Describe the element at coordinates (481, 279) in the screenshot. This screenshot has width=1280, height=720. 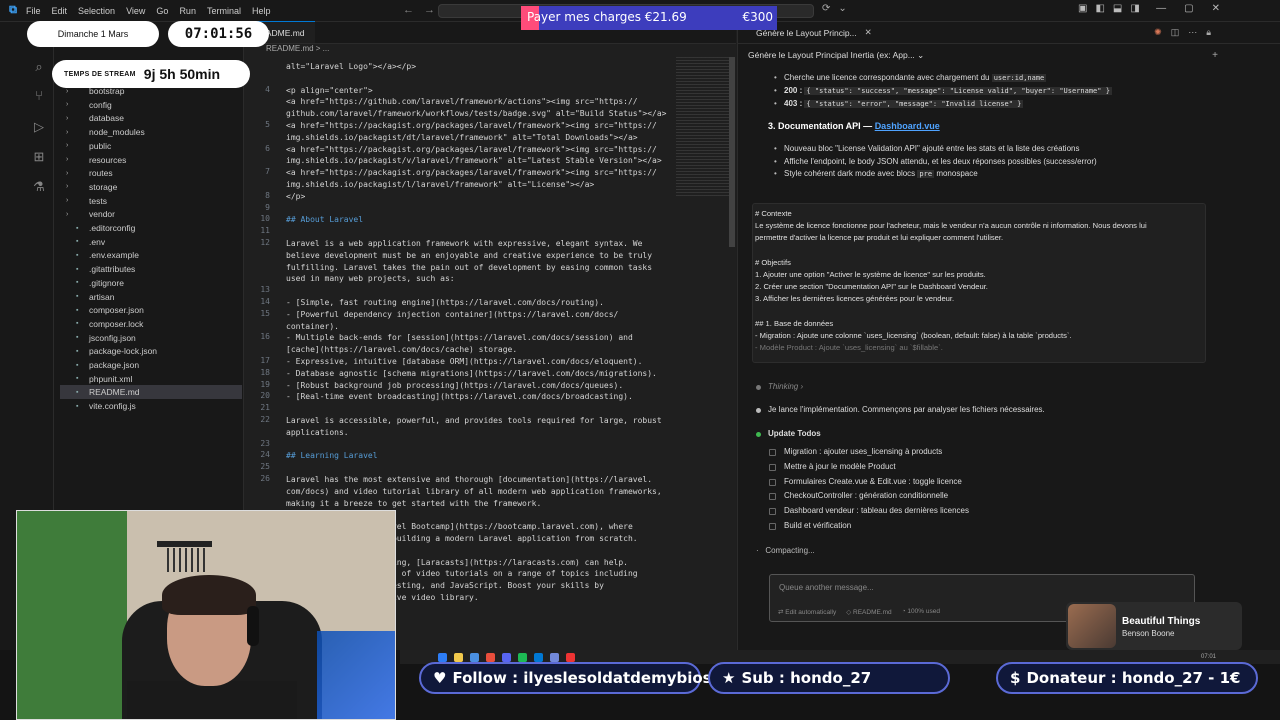
I see `code-line: used in many web projects, such as:` at that location.